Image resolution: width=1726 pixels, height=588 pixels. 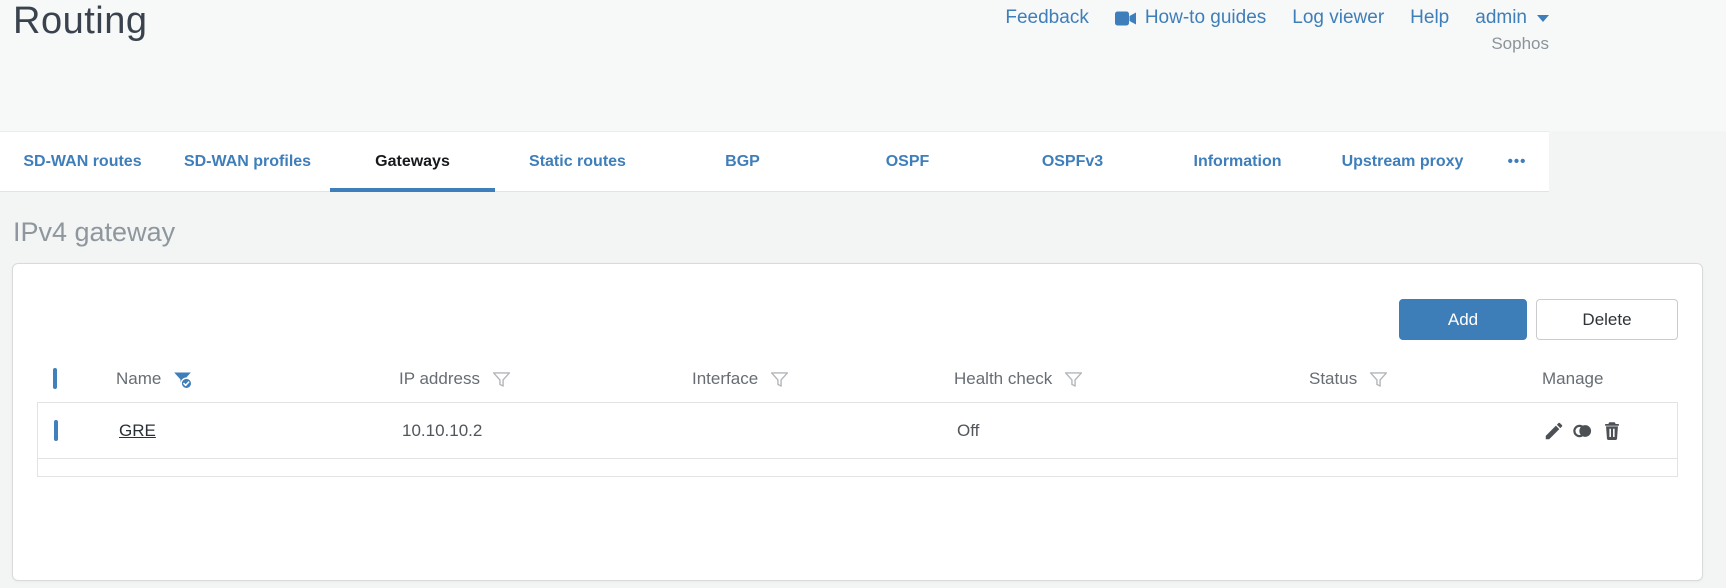 What do you see at coordinates (823, 379) in the screenshot?
I see `column-header-interface: Interface` at bounding box center [823, 379].